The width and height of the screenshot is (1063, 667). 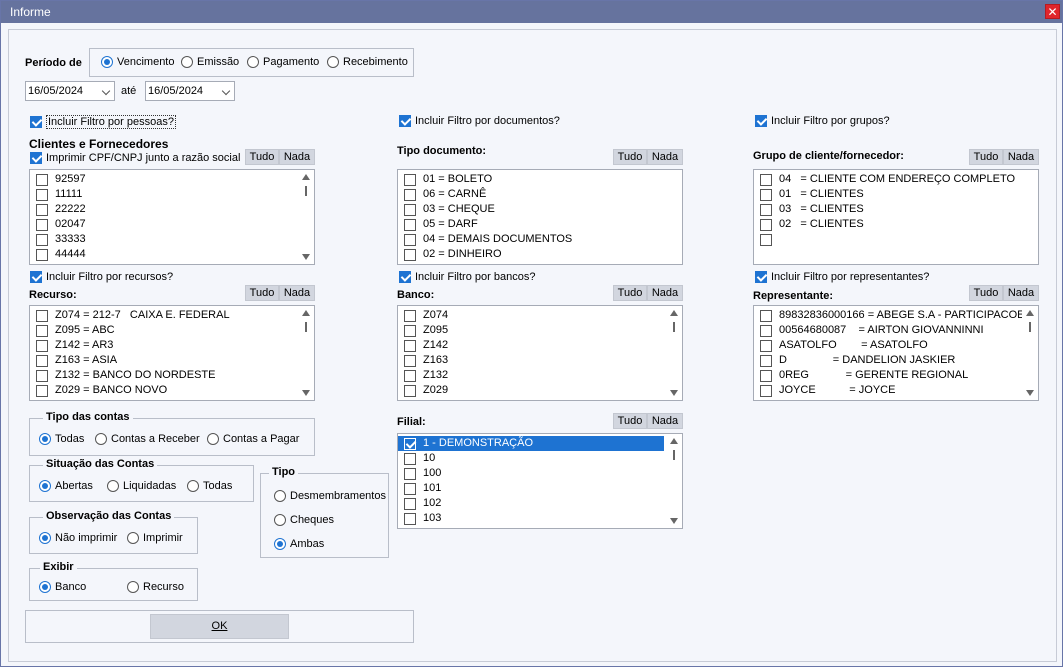 I want to click on list-item: 00564680087 = AIRTON GIOVANNINNI, so click(x=896, y=330).